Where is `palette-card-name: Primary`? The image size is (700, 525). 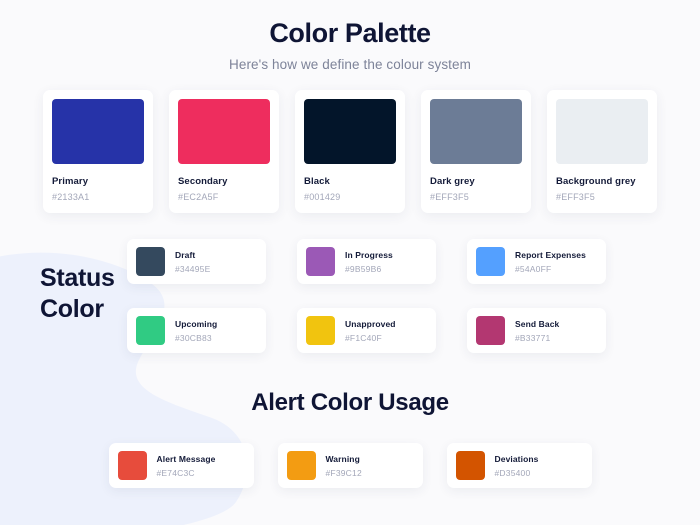
palette-card-name: Primary is located at coordinates (70, 181).